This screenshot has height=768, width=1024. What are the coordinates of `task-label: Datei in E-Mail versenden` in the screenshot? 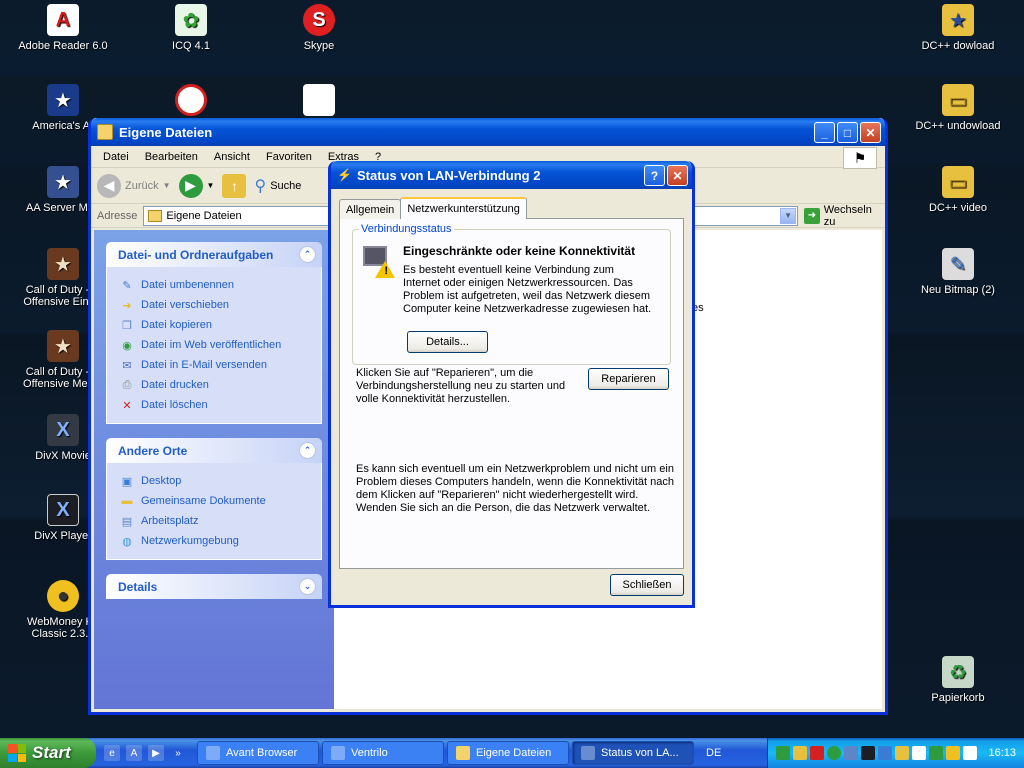 It's located at (204, 365).